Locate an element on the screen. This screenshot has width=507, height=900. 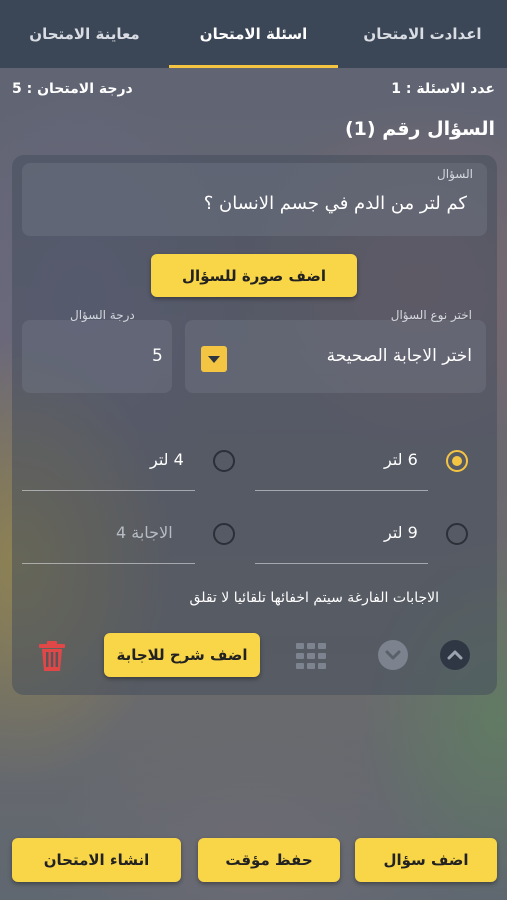
question-grade-input: 5 is located at coordinates (157, 356).